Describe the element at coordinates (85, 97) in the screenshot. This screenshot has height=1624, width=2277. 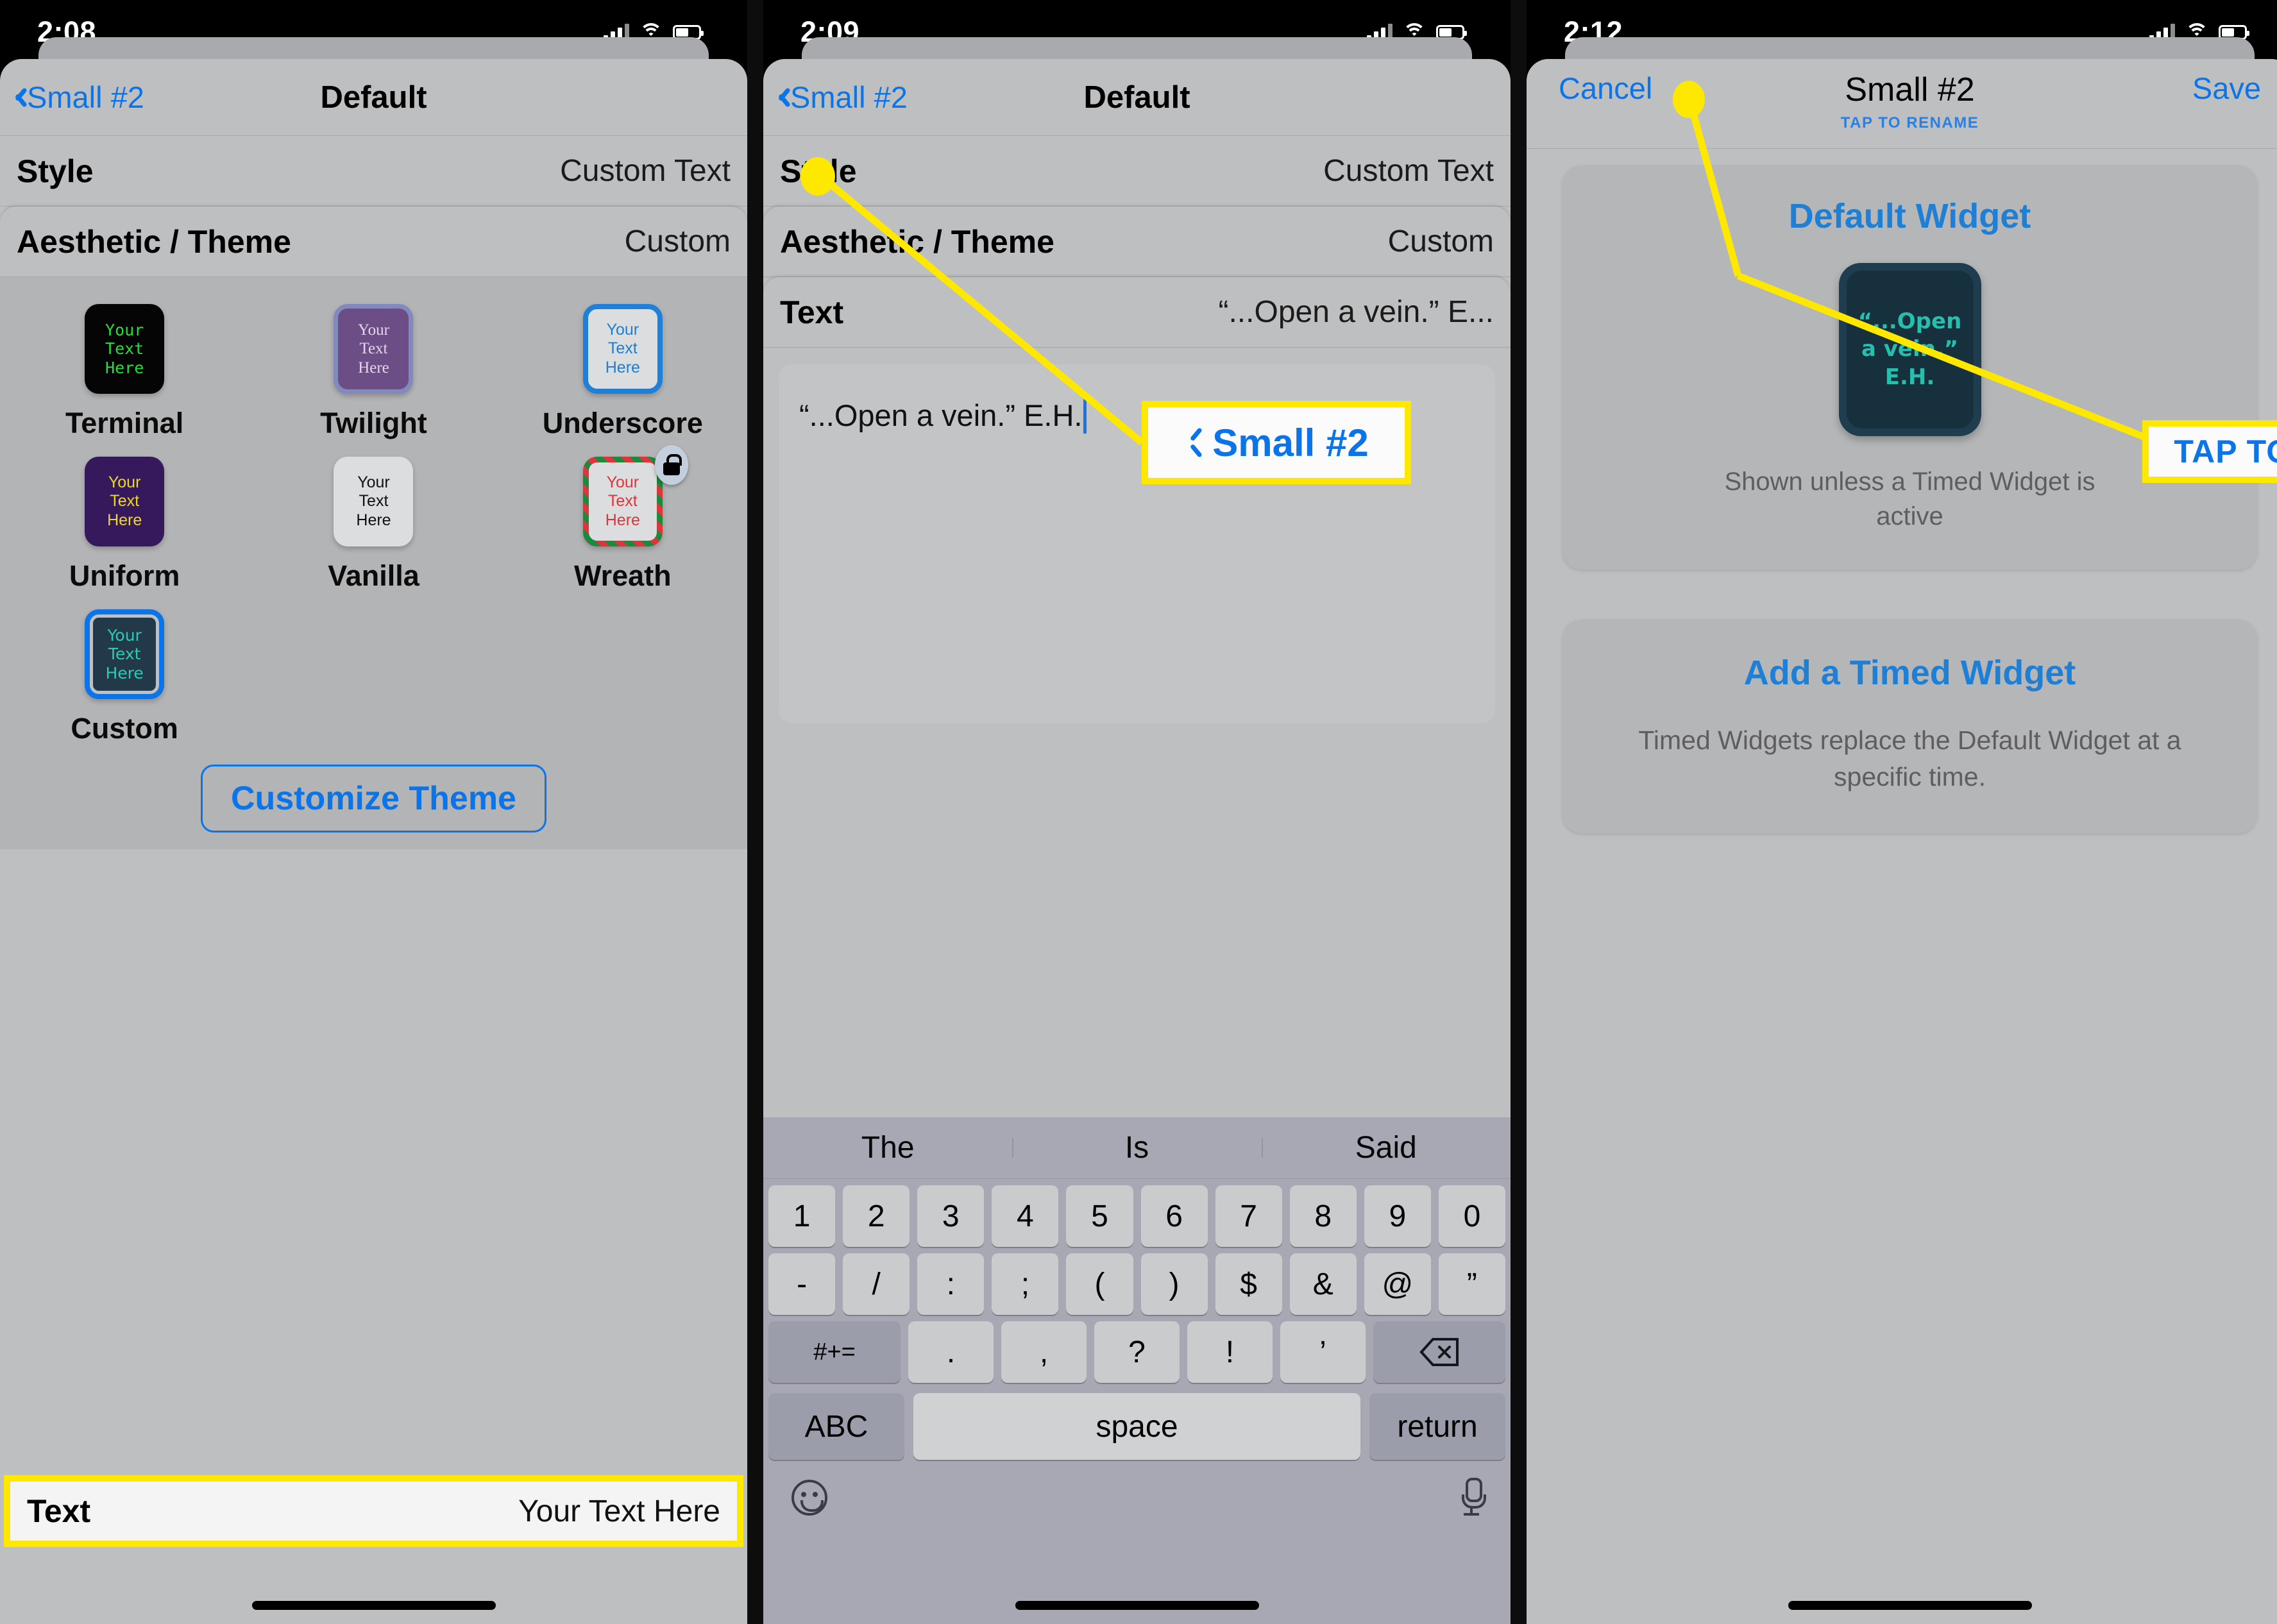
I see `back-label: Small #2` at that location.